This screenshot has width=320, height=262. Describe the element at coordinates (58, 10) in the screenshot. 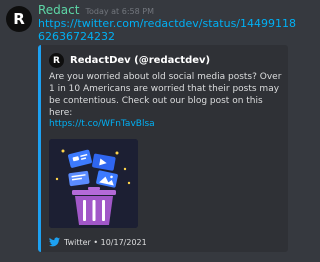

I see `username: Redact` at that location.